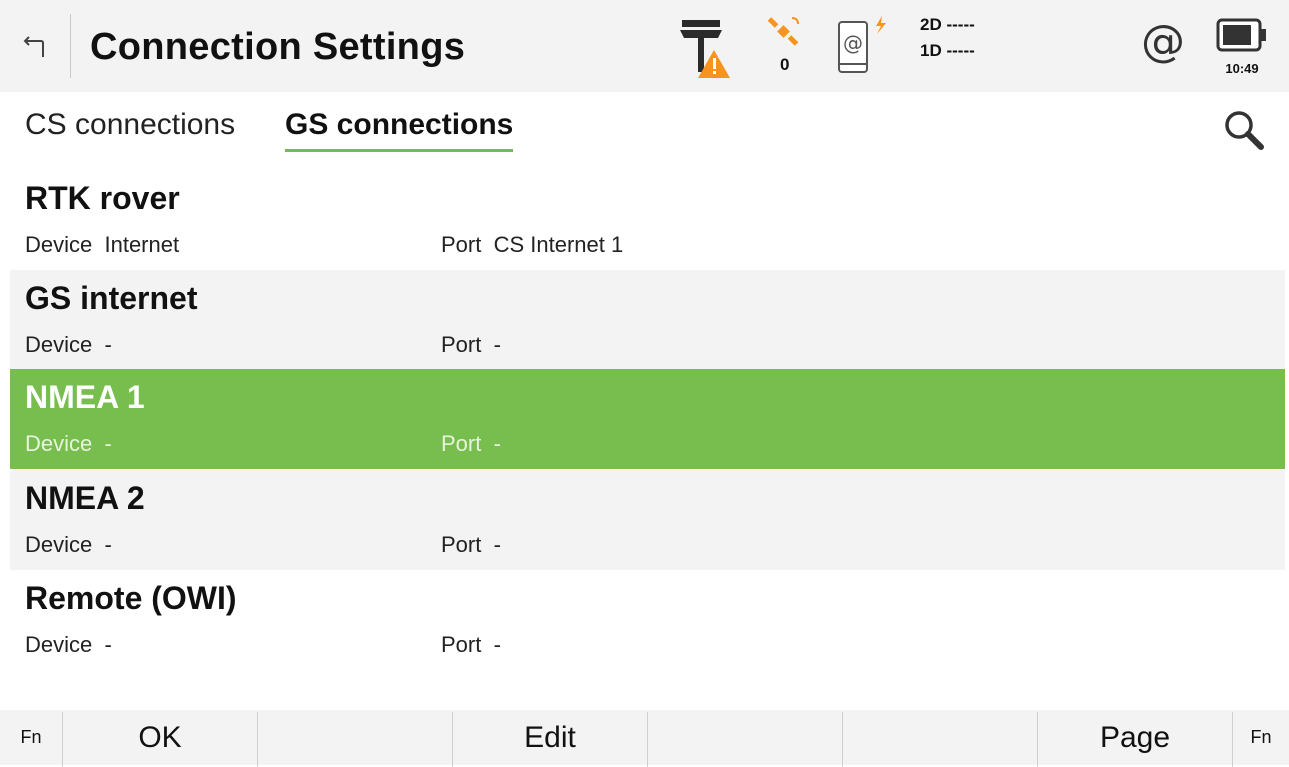  Describe the element at coordinates (1135, 737) in the screenshot. I see `page-button: Page` at that location.